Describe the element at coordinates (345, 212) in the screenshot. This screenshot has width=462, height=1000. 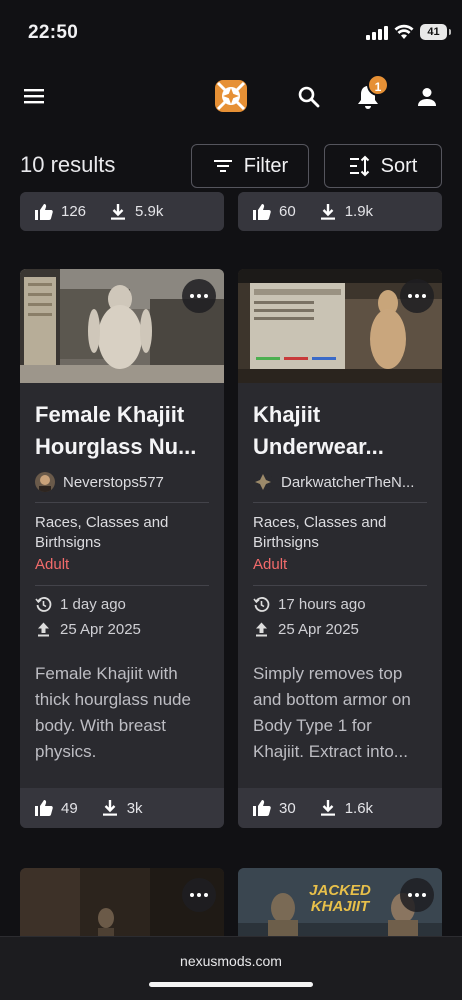
I see `downloads-stat: 1.9k` at that location.